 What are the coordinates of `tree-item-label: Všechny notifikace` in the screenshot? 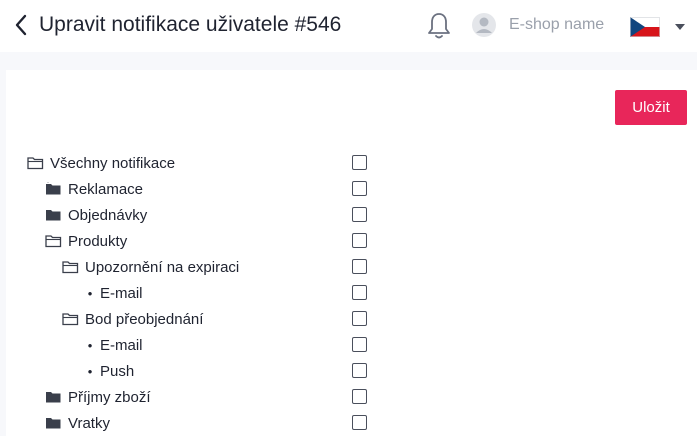 It's located at (113, 163).